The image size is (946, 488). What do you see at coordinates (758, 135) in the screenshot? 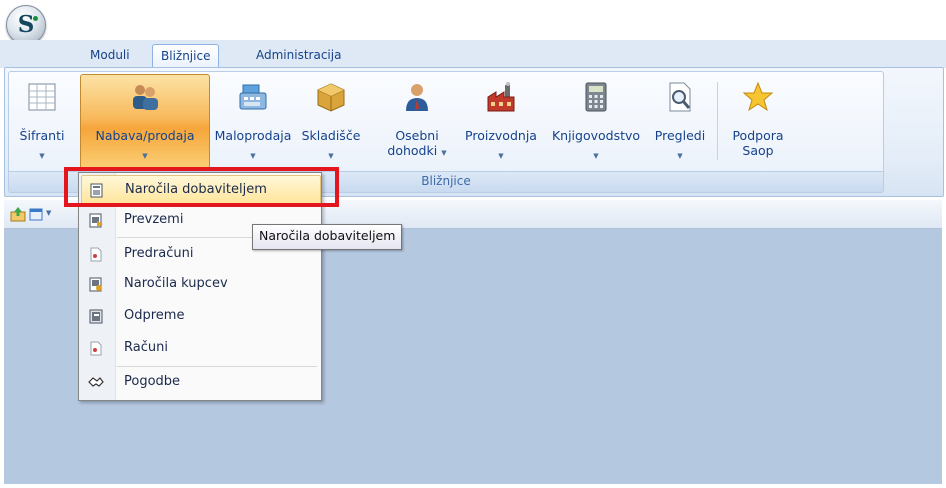
I see `podpora-saop-label-line1: Podpora` at bounding box center [758, 135].